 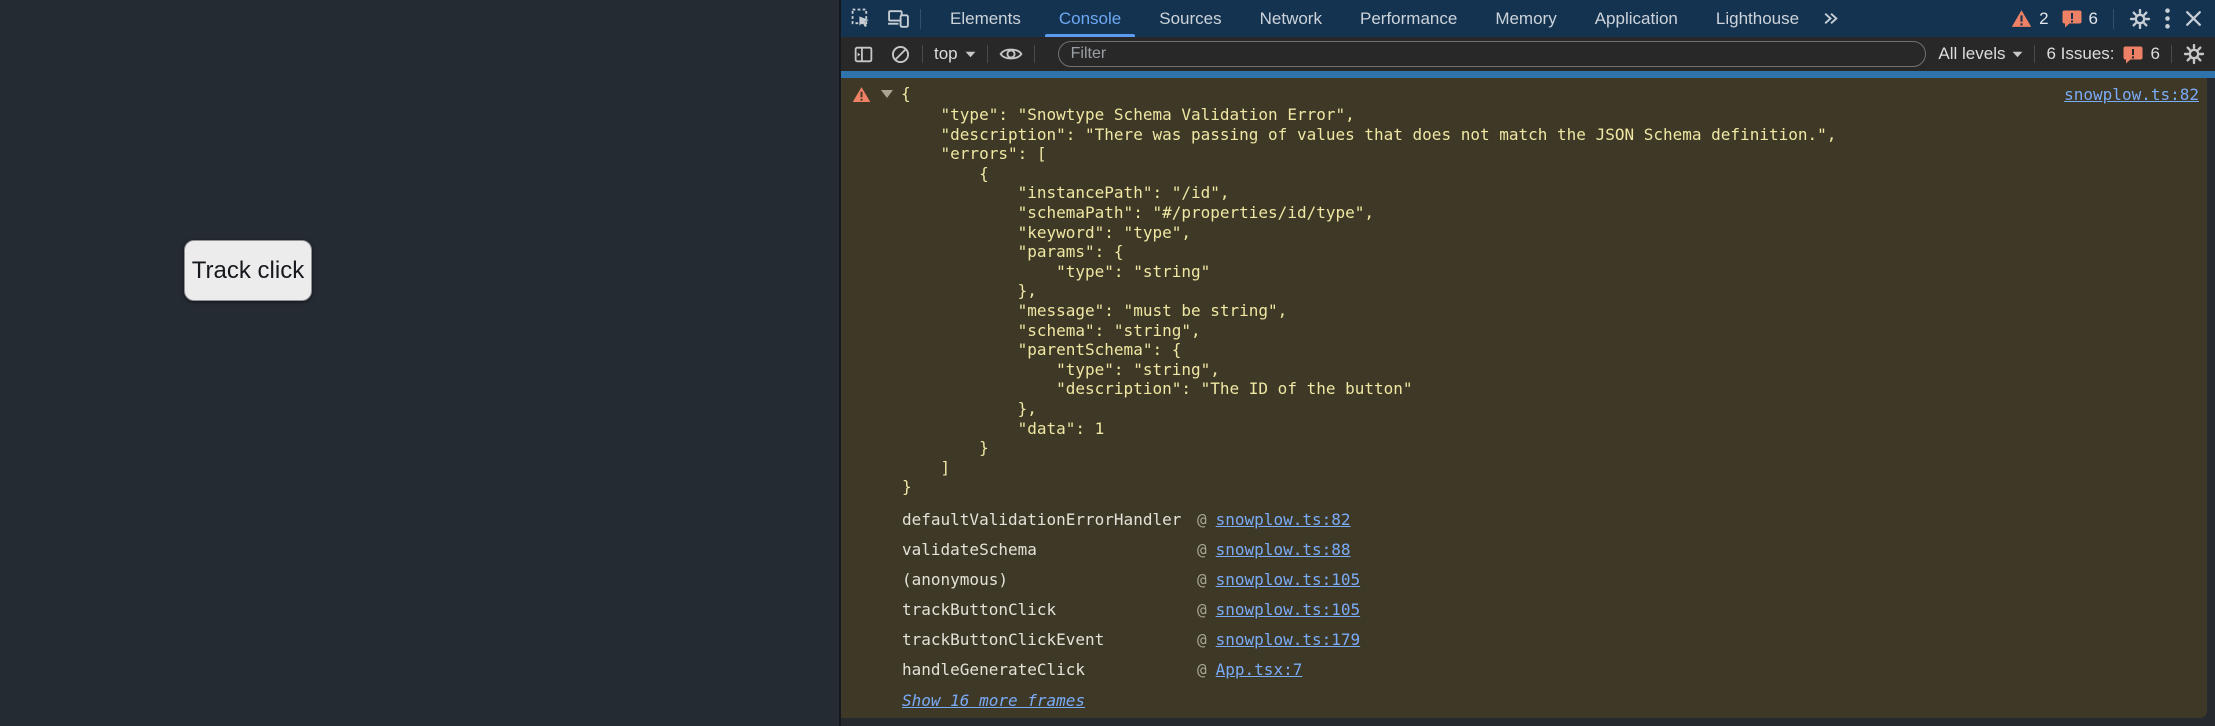 I want to click on console-sidebar-icon, so click(x=863, y=54).